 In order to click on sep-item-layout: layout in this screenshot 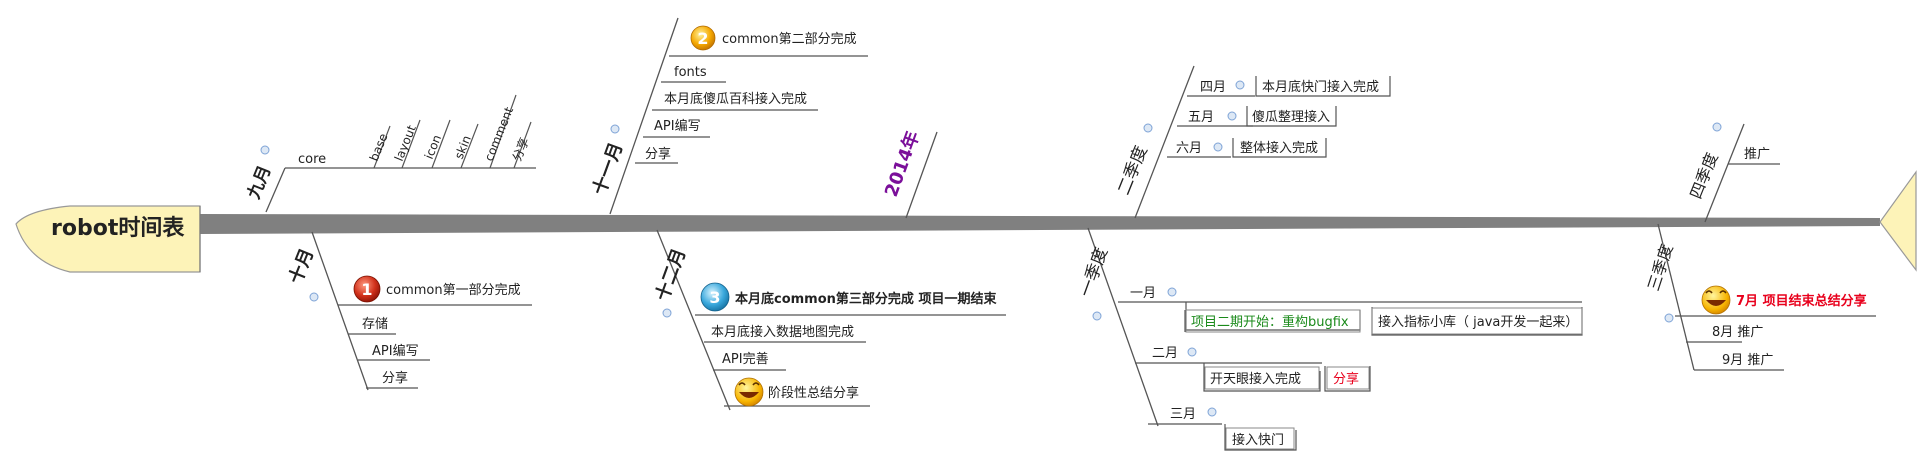, I will do `click(405, 143)`.